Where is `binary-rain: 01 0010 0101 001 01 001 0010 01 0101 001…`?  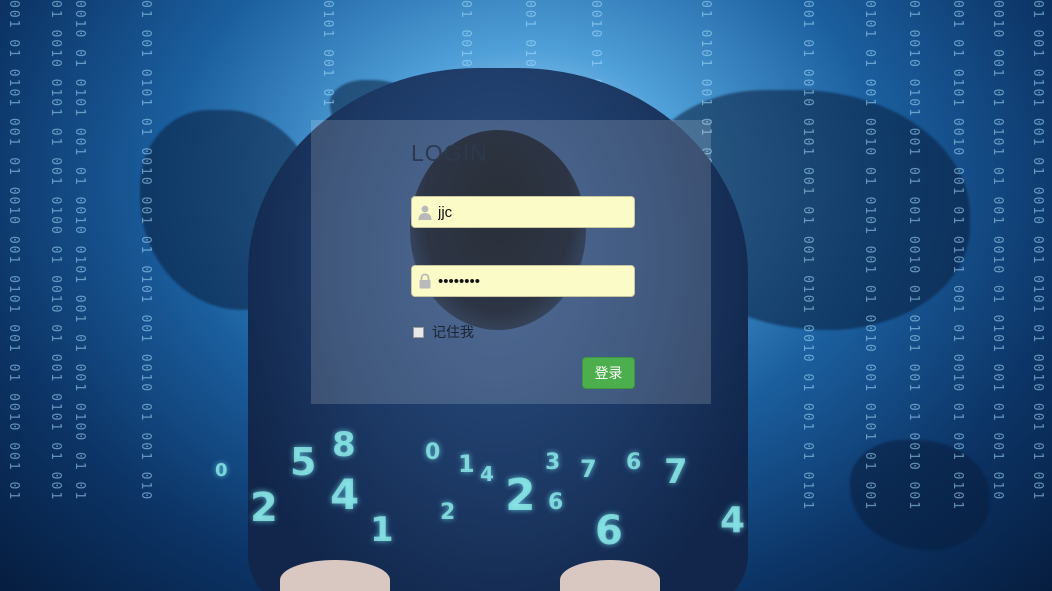 binary-rain: 01 0010 0101 001 01 001 0010 01 0101 001… is located at coordinates (913, 255).